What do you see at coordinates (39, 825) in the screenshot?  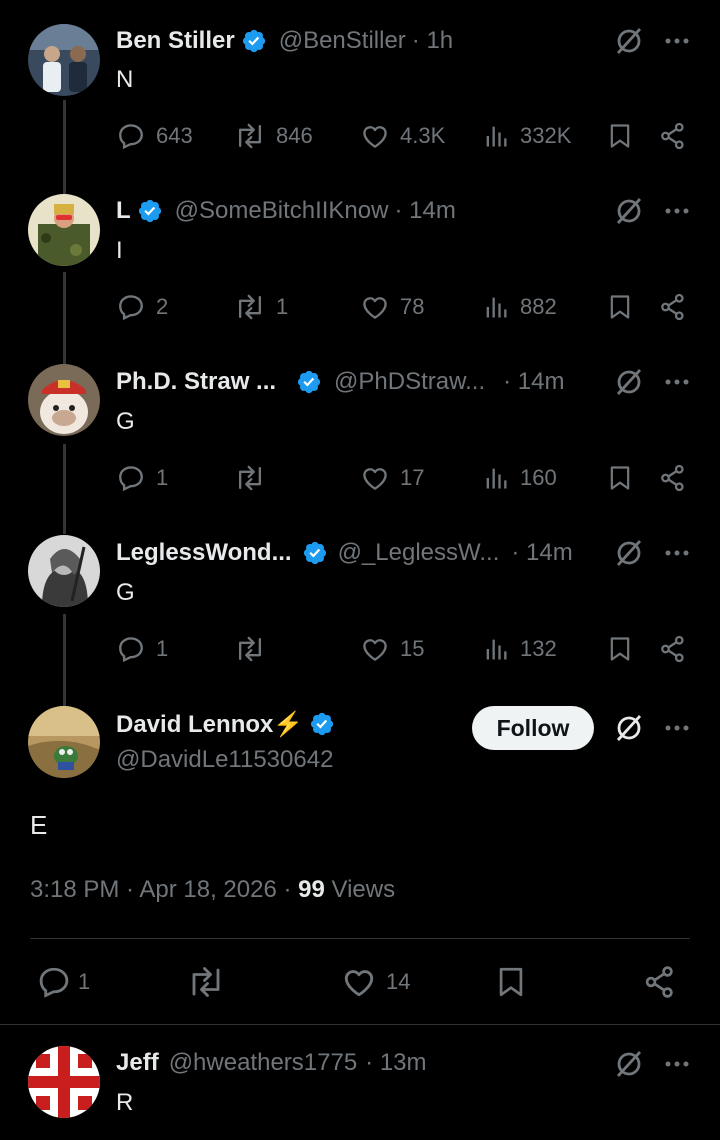 I see `post-text: E` at bounding box center [39, 825].